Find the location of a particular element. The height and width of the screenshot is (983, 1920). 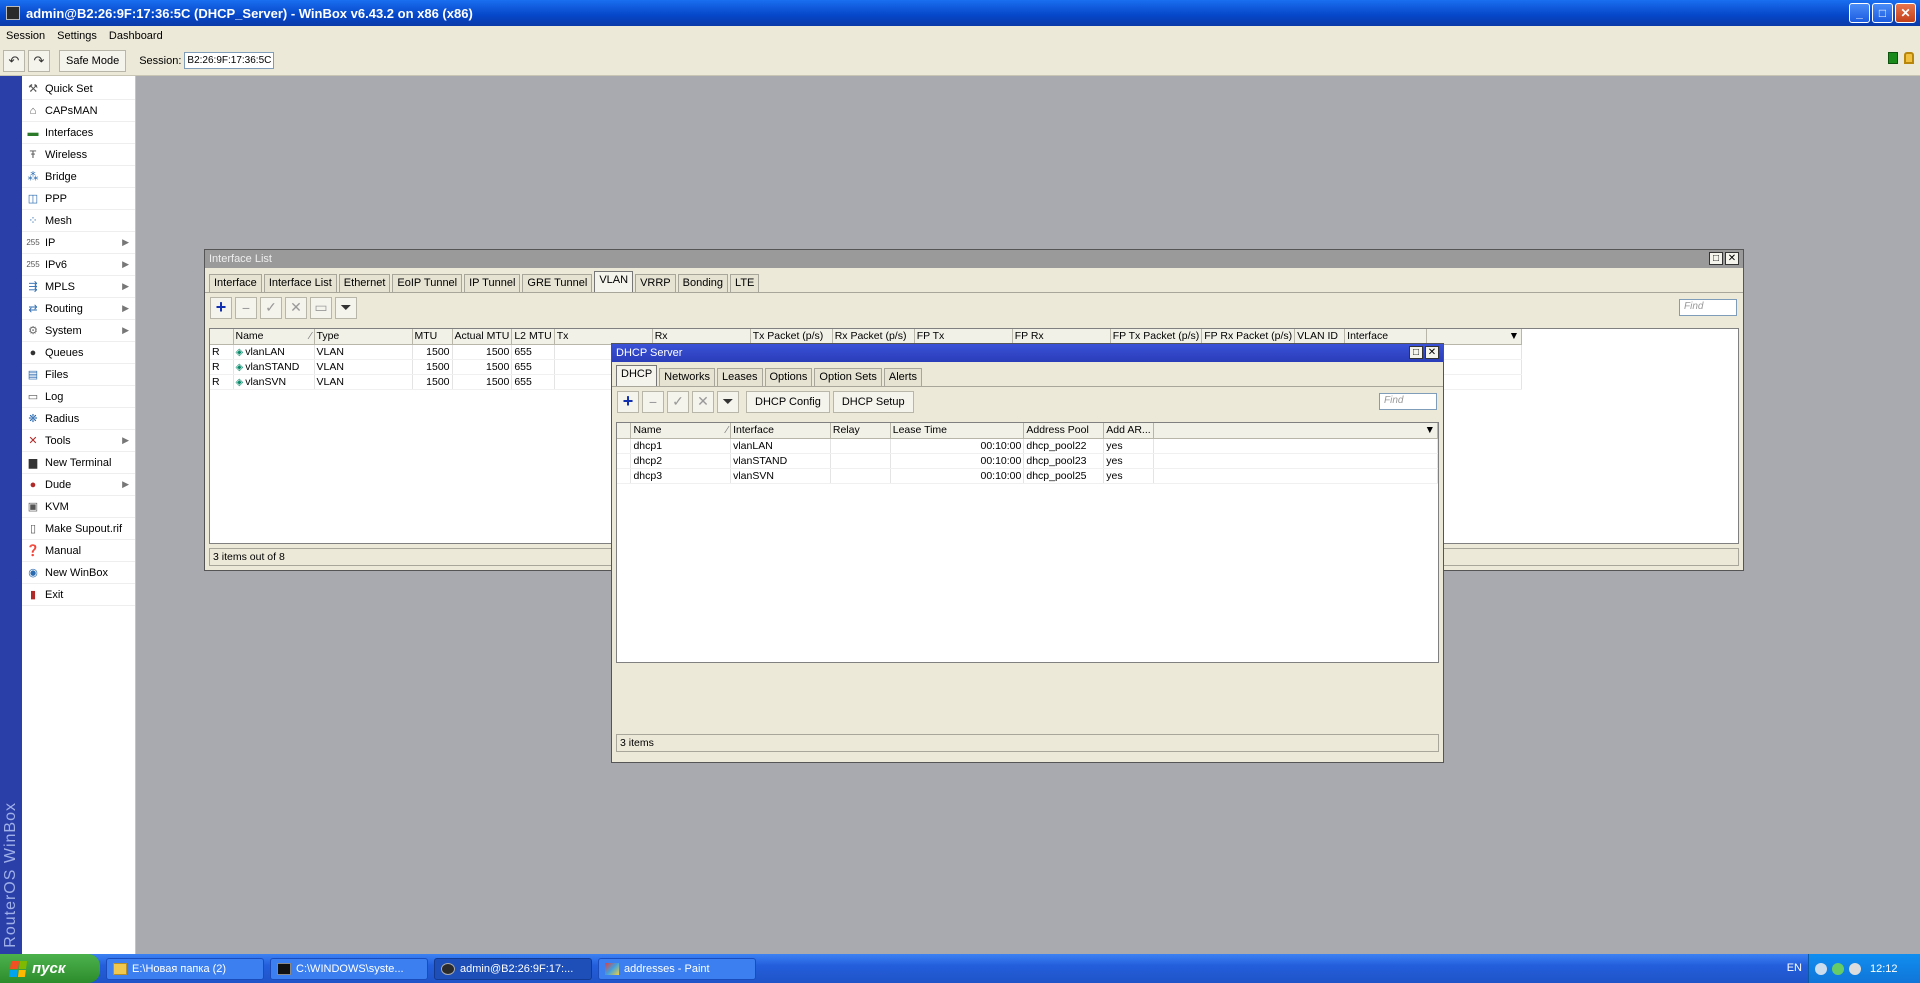

tab-networks: Networks is located at coordinates (687, 377).